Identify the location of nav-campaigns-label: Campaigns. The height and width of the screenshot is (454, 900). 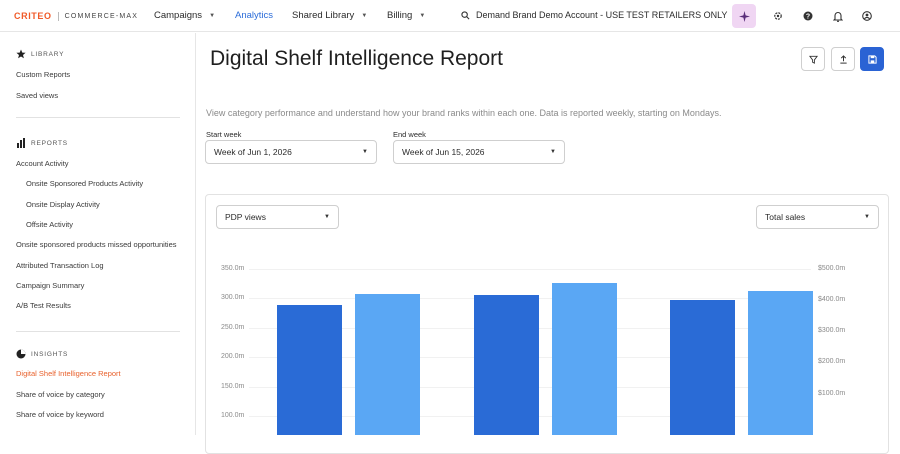
(178, 15).